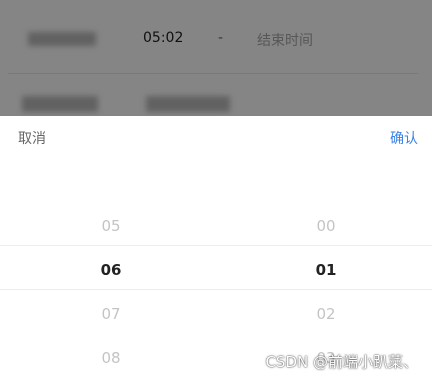  What do you see at coordinates (32, 138) in the screenshot?
I see `cancel-button: 取消` at bounding box center [32, 138].